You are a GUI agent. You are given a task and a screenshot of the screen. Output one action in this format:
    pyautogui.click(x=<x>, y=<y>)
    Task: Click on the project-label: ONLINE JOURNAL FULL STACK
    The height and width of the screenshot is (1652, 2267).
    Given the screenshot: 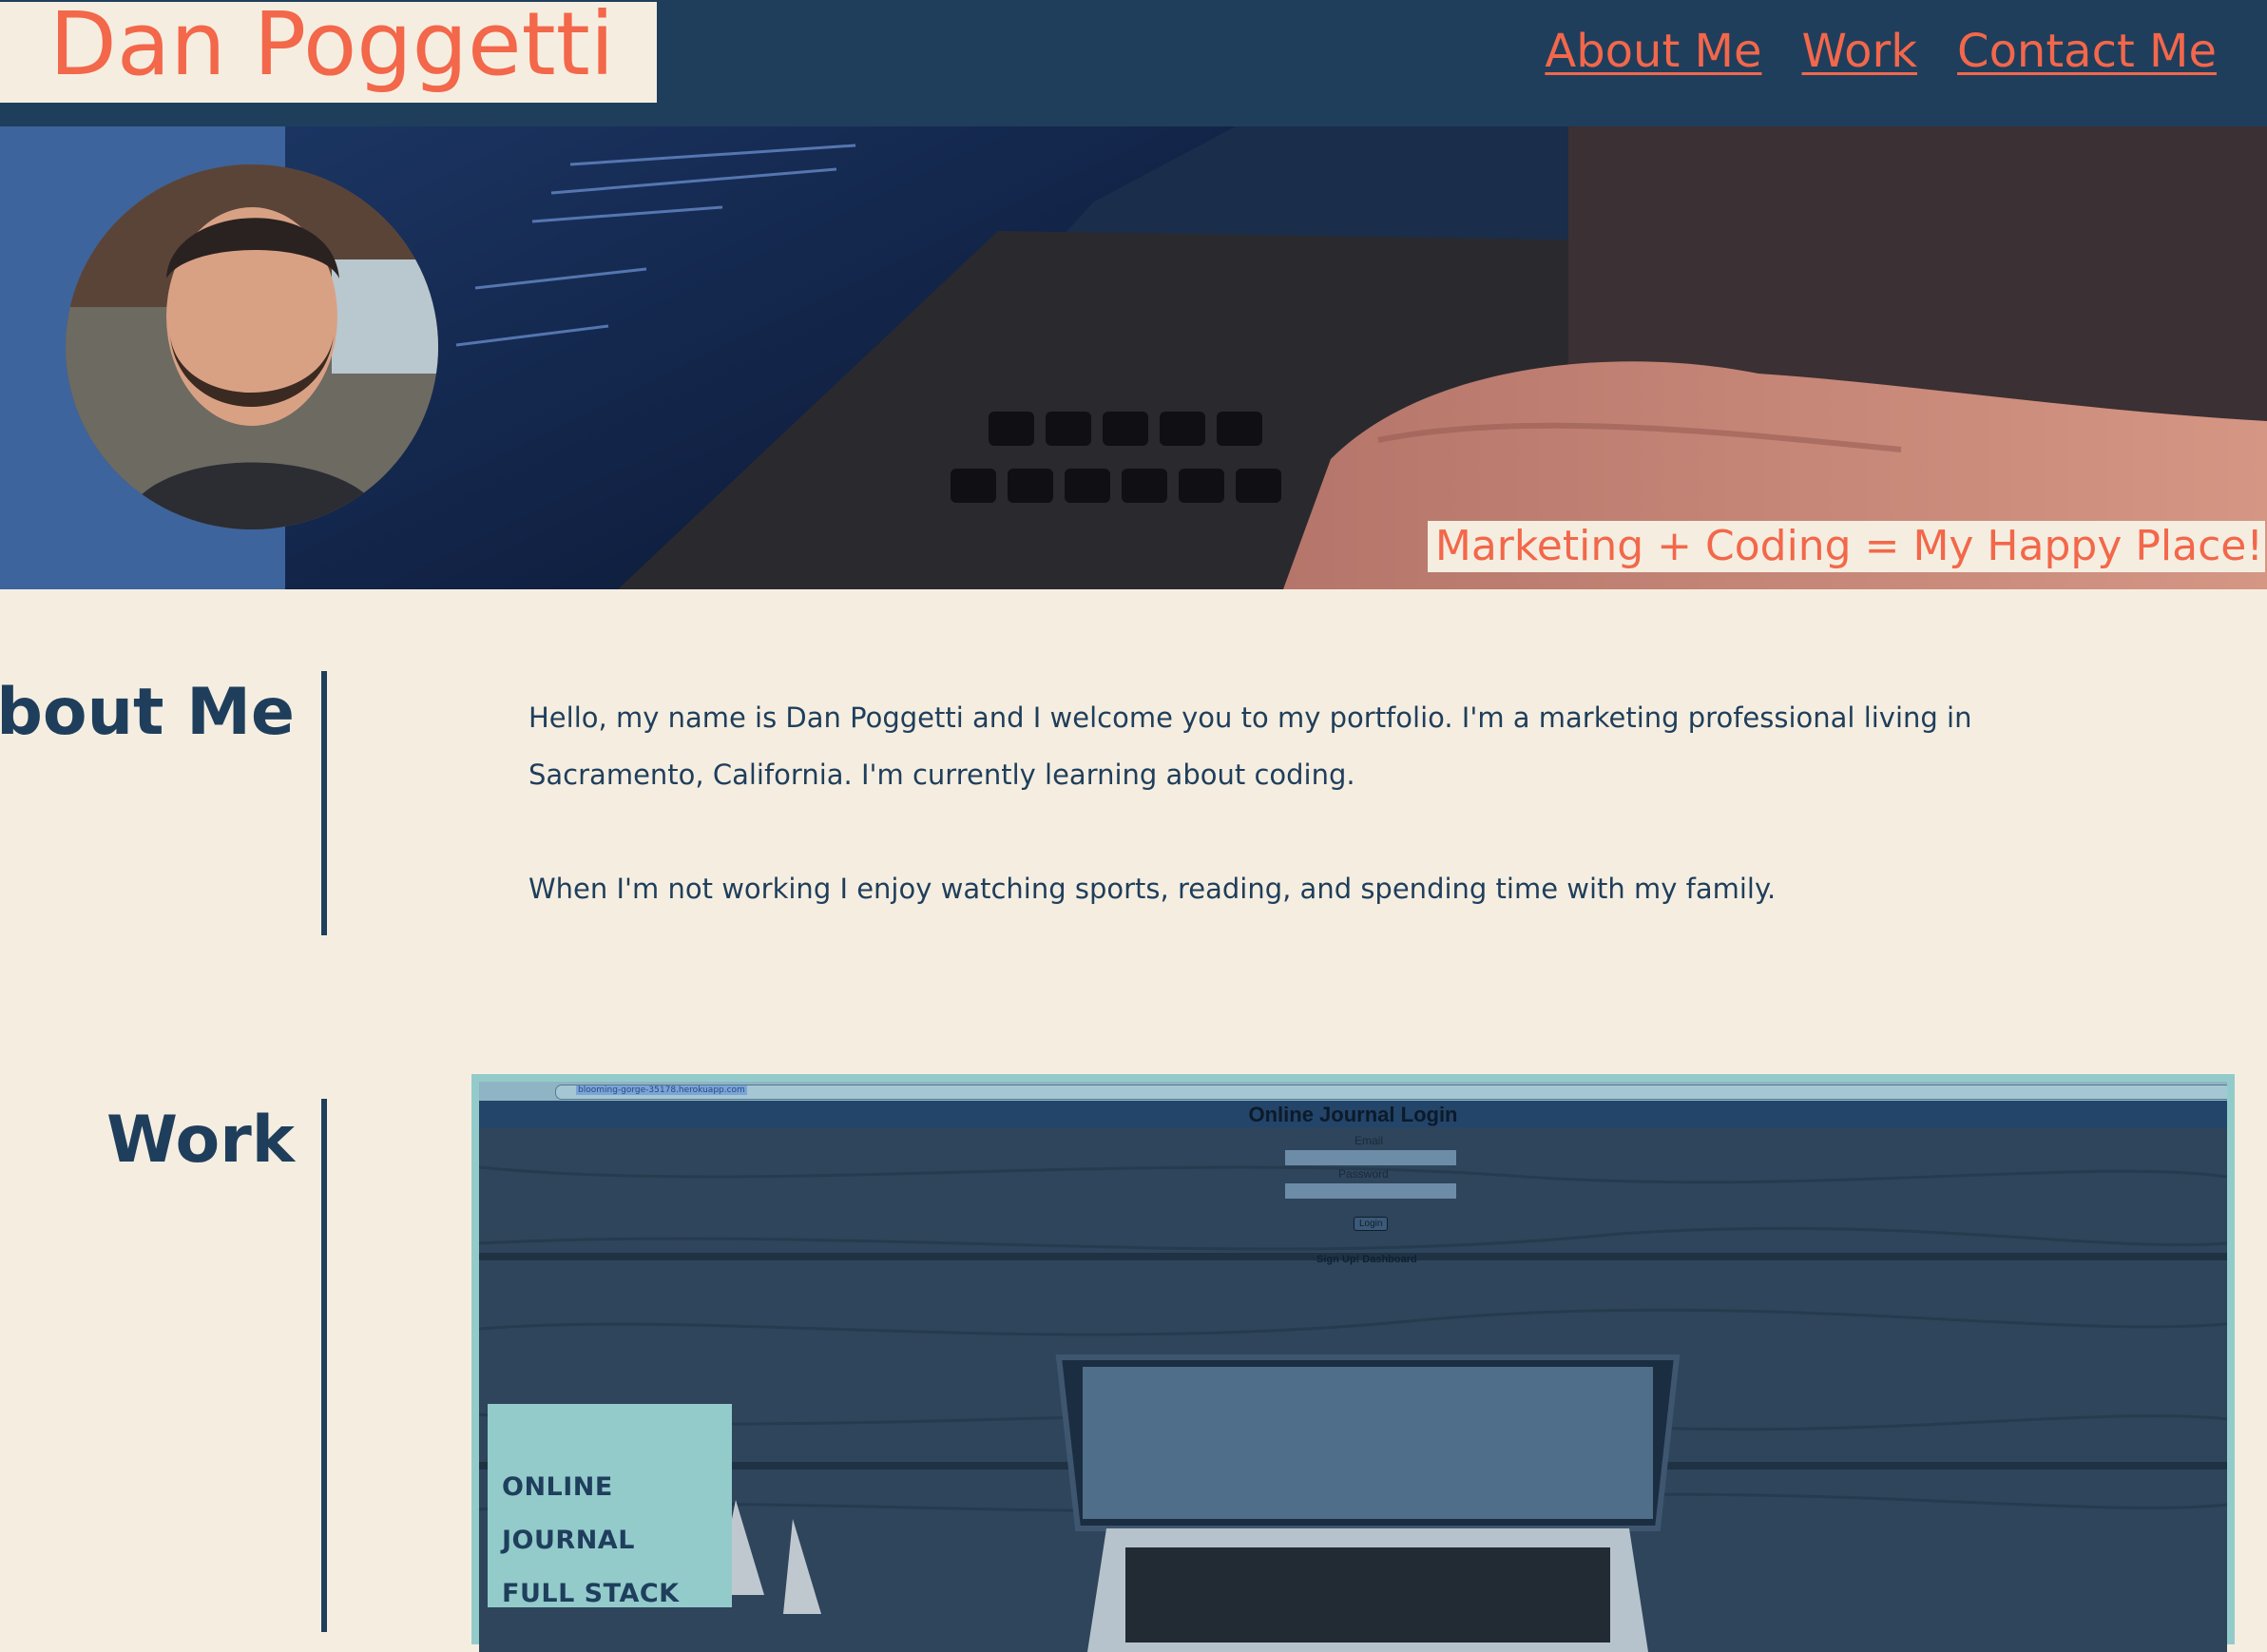 What is the action you would take?
    pyautogui.click(x=610, y=1506)
    